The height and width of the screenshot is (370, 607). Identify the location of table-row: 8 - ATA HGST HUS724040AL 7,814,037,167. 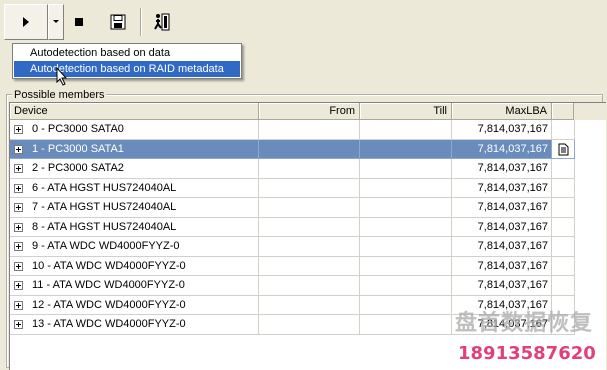
(292, 227).